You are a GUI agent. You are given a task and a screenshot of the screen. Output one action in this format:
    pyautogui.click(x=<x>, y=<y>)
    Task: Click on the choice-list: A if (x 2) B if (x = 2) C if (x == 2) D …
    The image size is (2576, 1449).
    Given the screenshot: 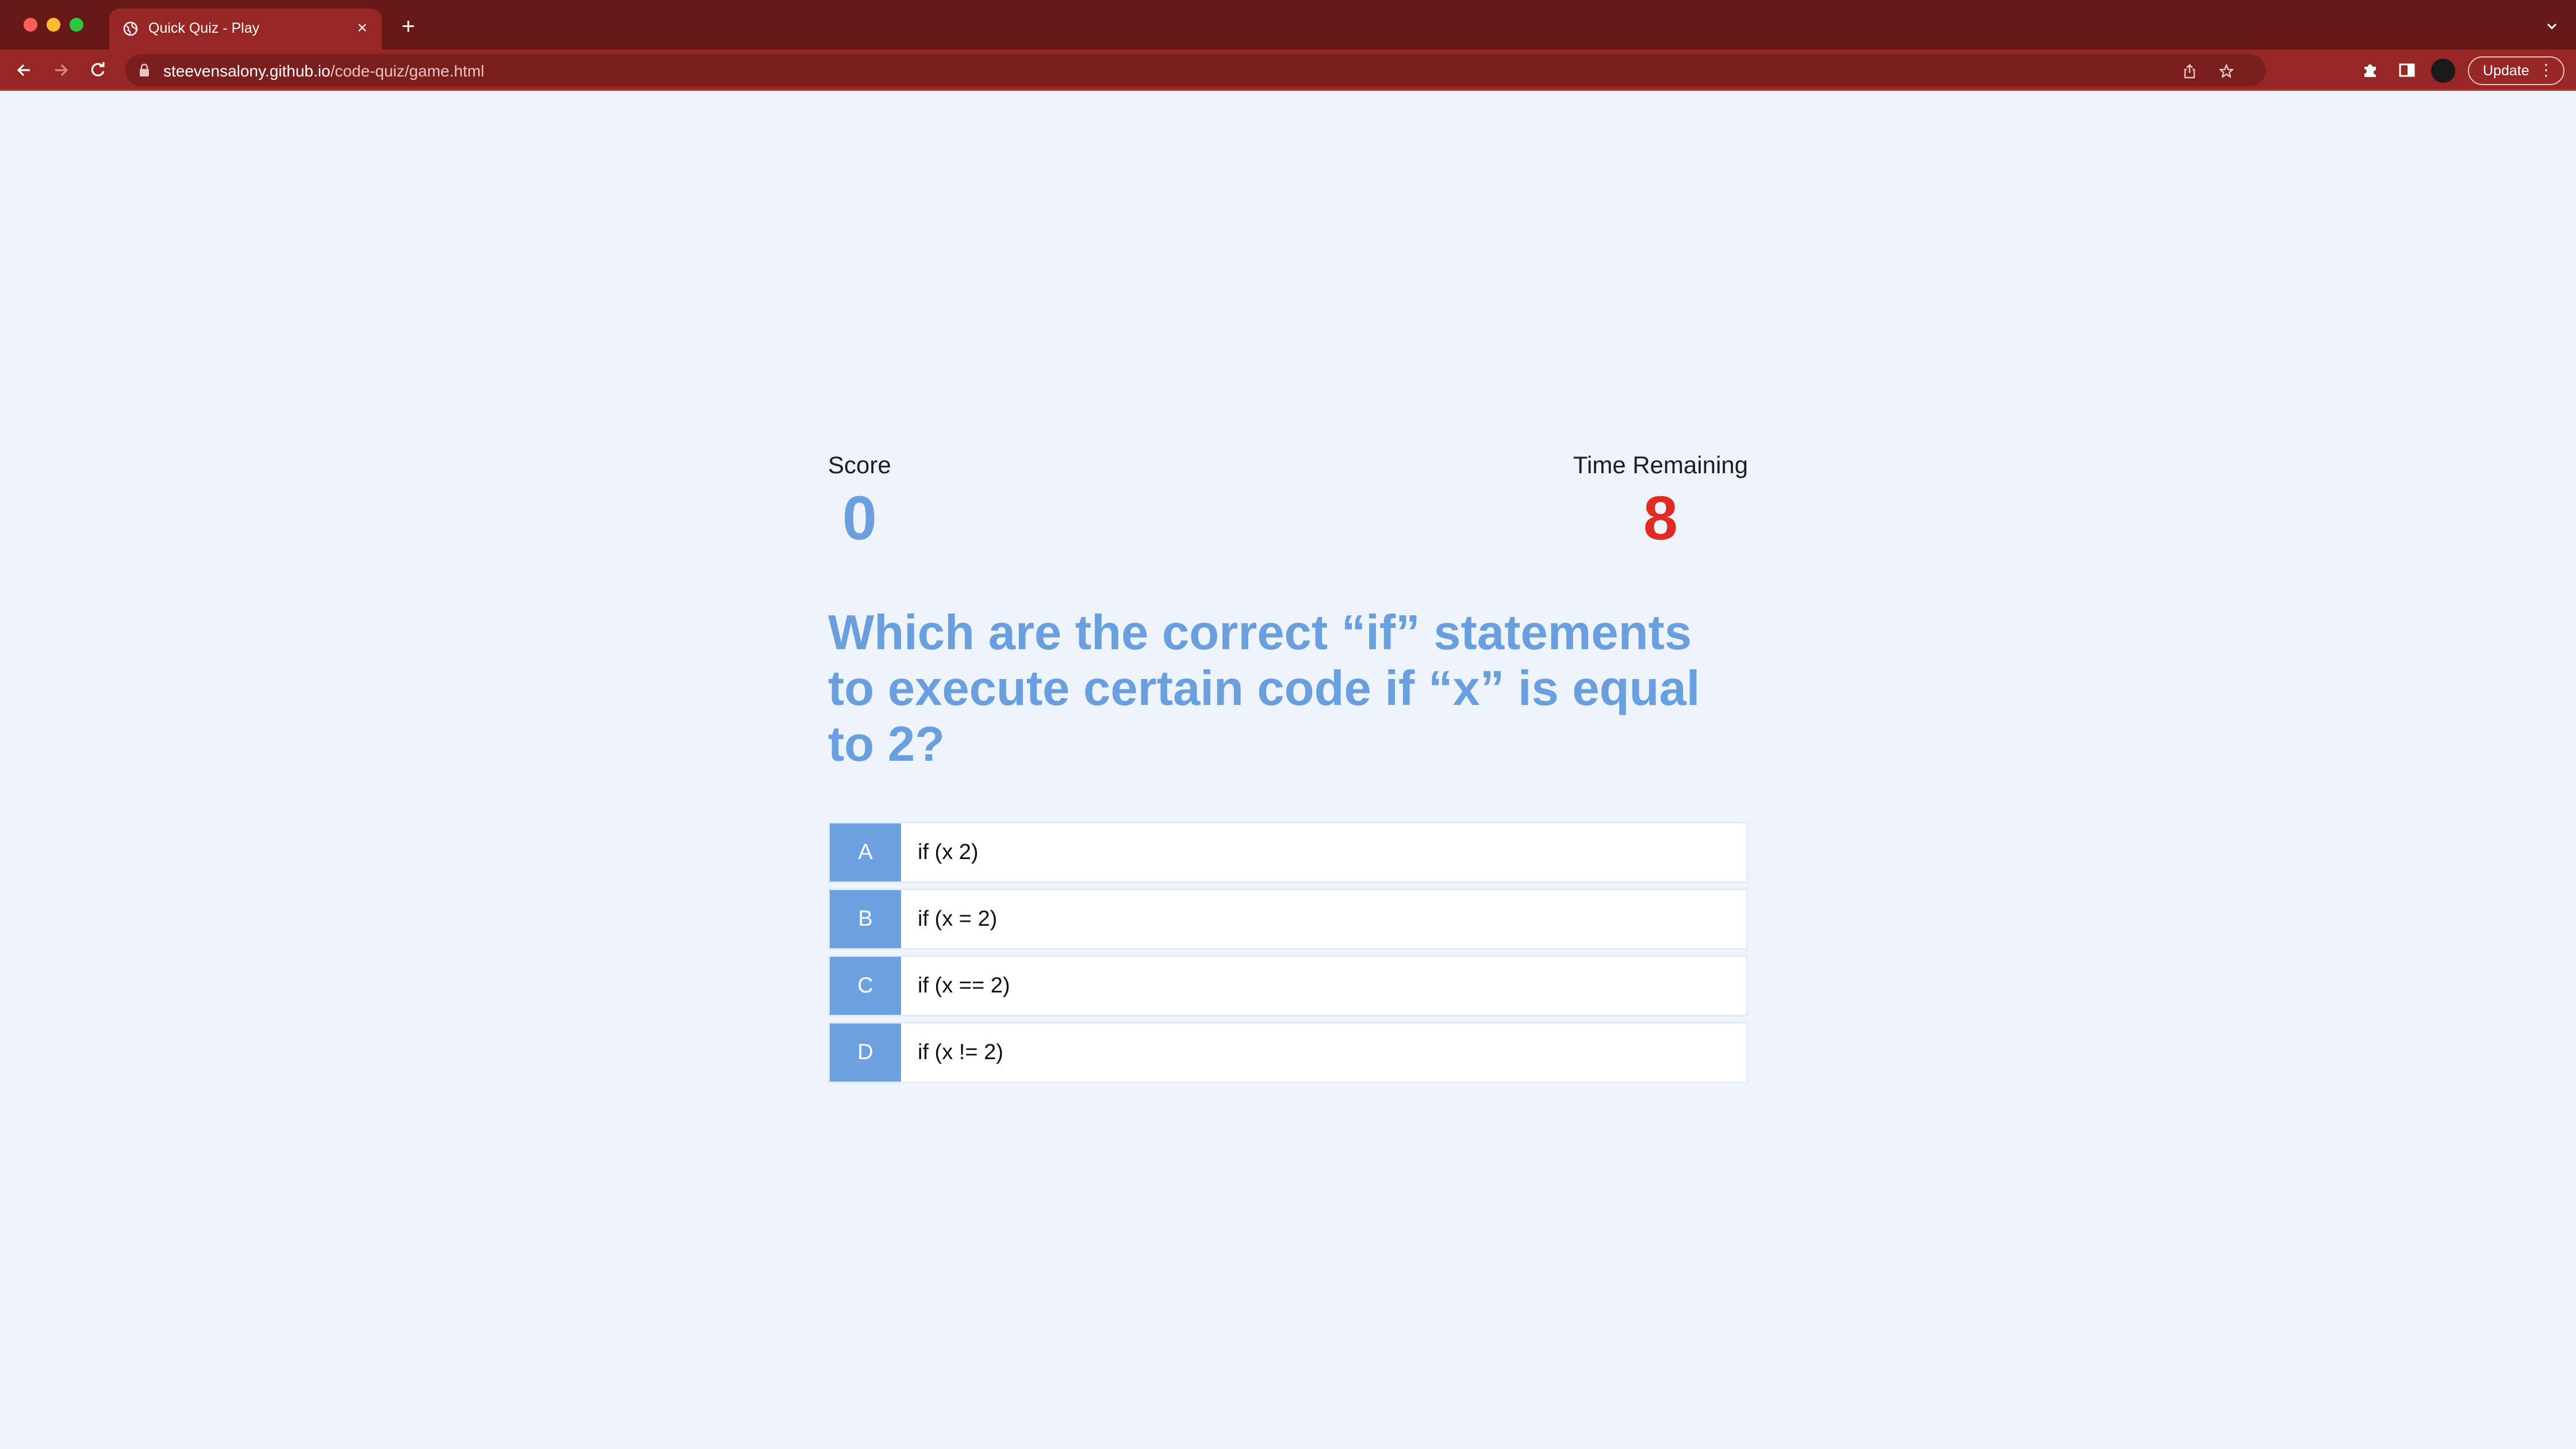 What is the action you would take?
    pyautogui.click(x=1288, y=955)
    